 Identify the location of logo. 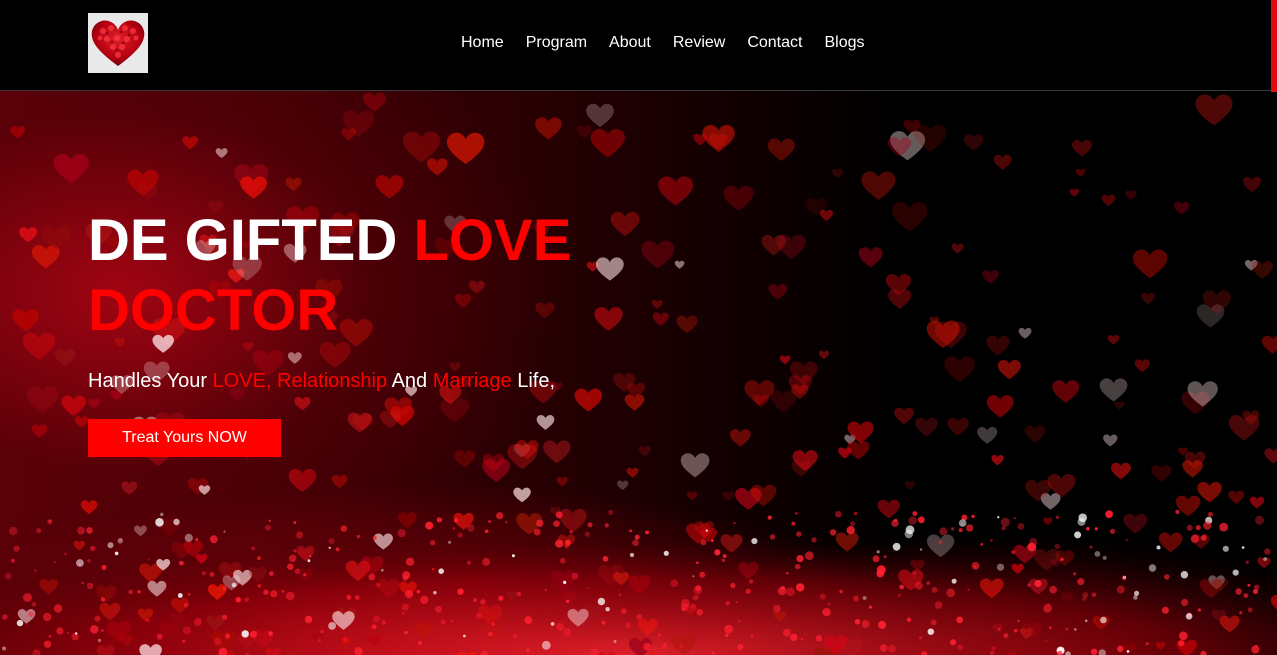
(118, 43).